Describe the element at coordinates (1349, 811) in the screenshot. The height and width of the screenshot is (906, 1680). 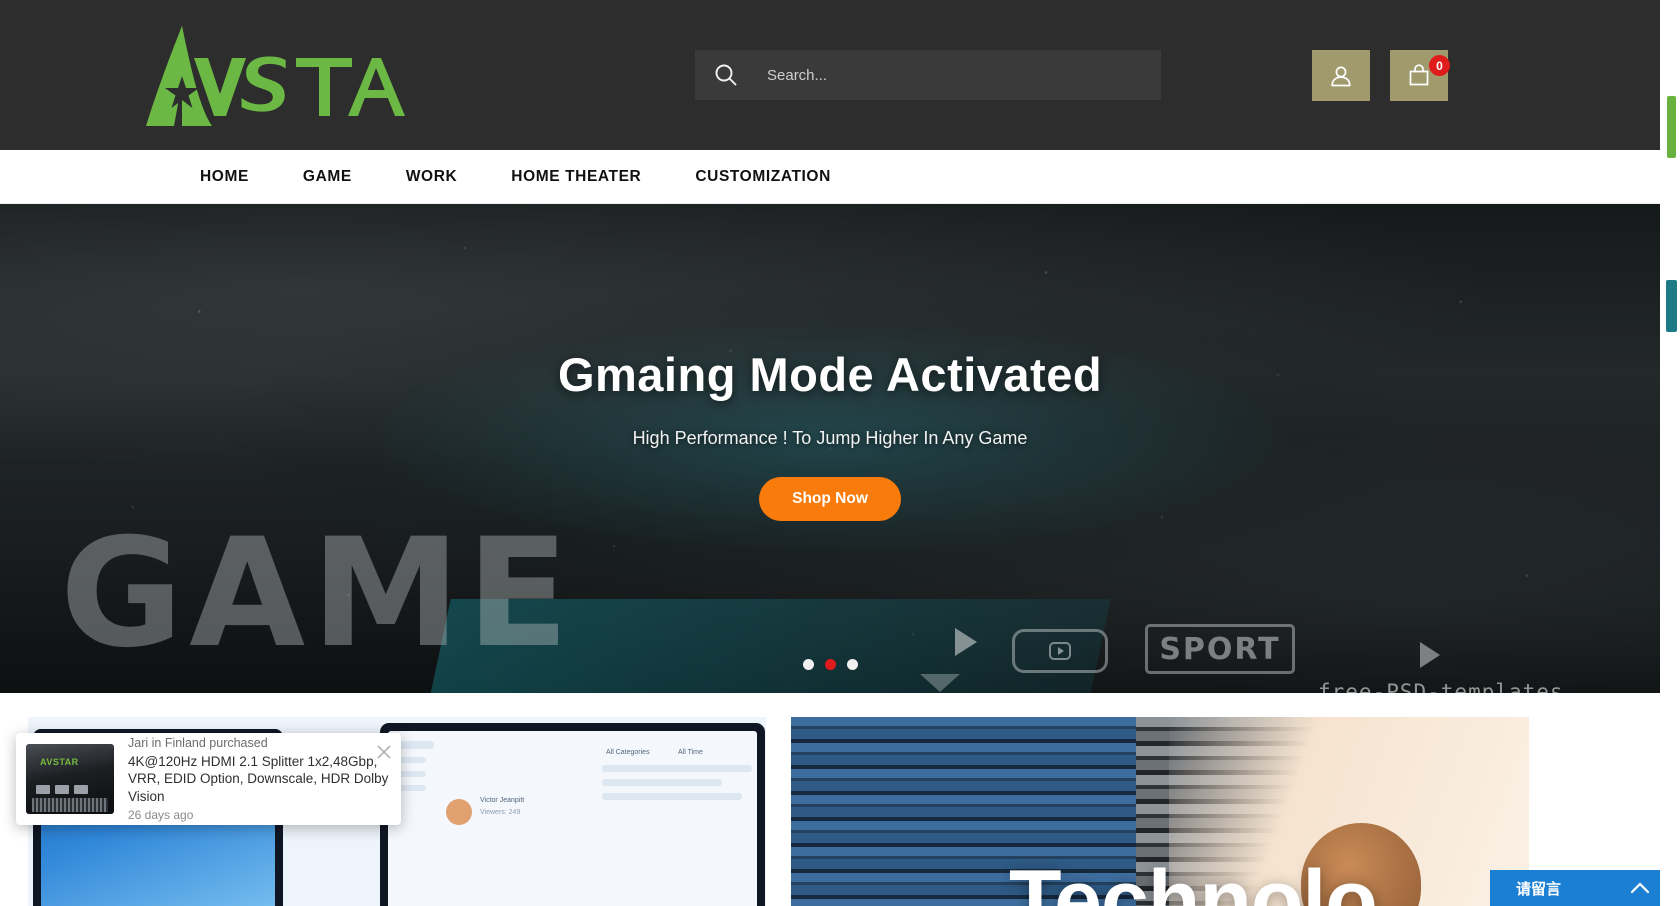
I see `person-photo` at that location.